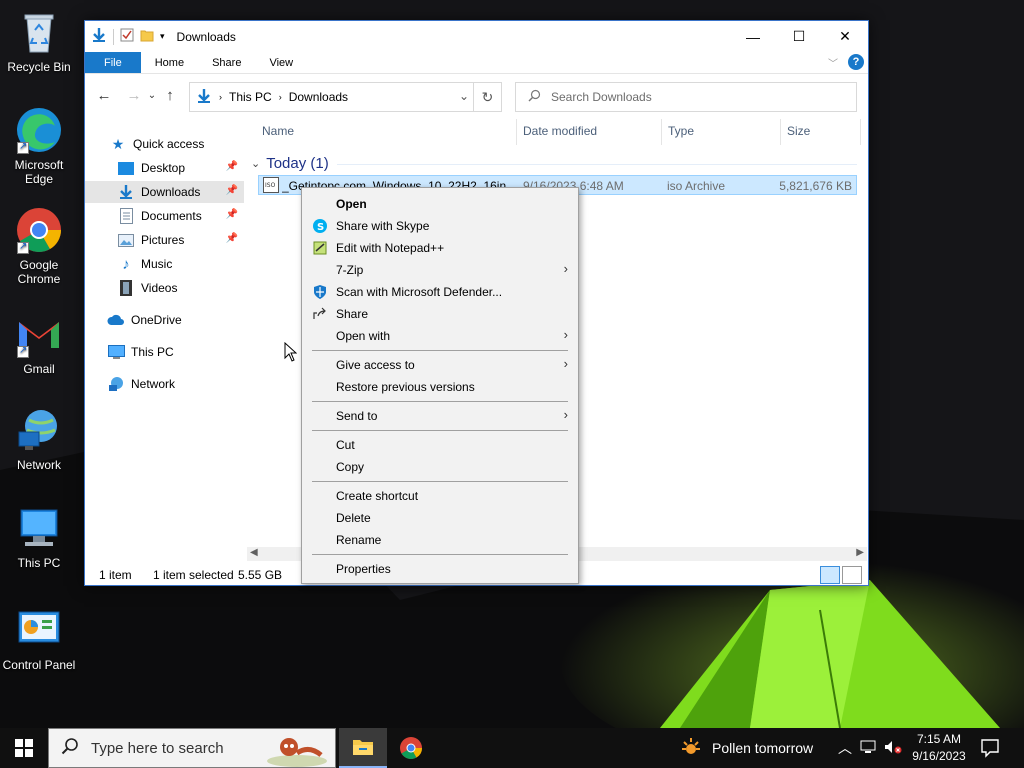 The image size is (1024, 768). What do you see at coordinates (440, 518) in the screenshot?
I see `menu-item-delete: Delete` at bounding box center [440, 518].